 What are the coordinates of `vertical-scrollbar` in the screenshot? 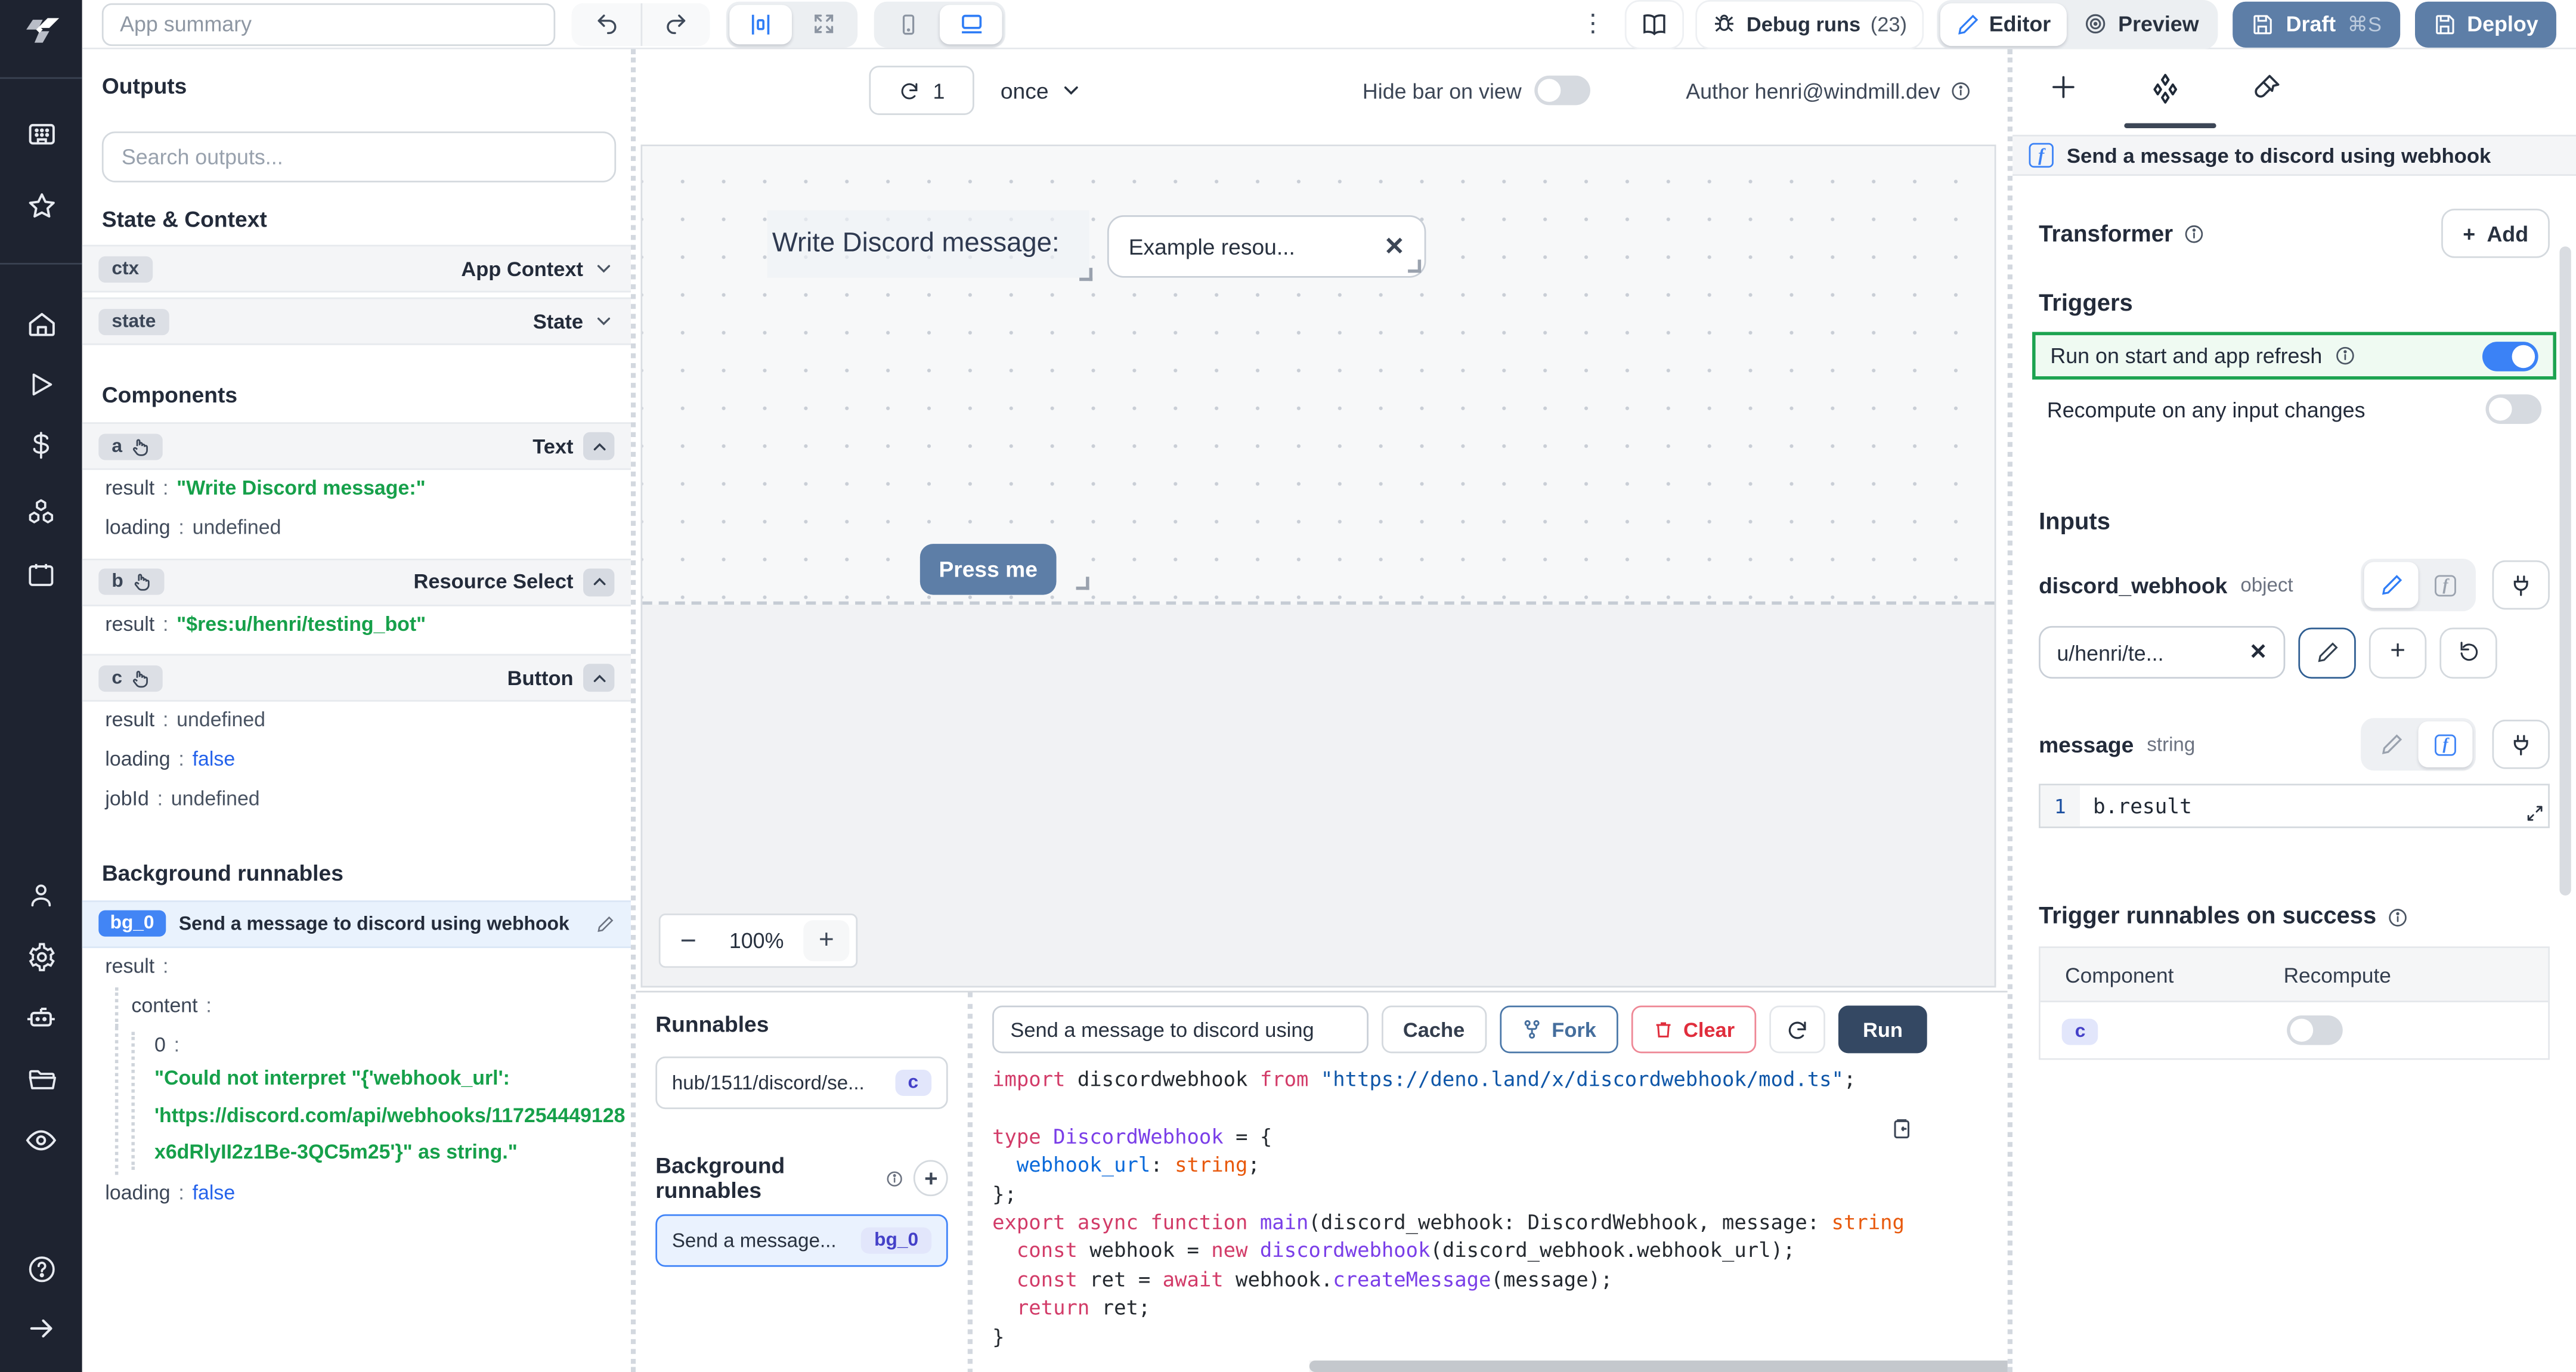 It's located at (2565, 571).